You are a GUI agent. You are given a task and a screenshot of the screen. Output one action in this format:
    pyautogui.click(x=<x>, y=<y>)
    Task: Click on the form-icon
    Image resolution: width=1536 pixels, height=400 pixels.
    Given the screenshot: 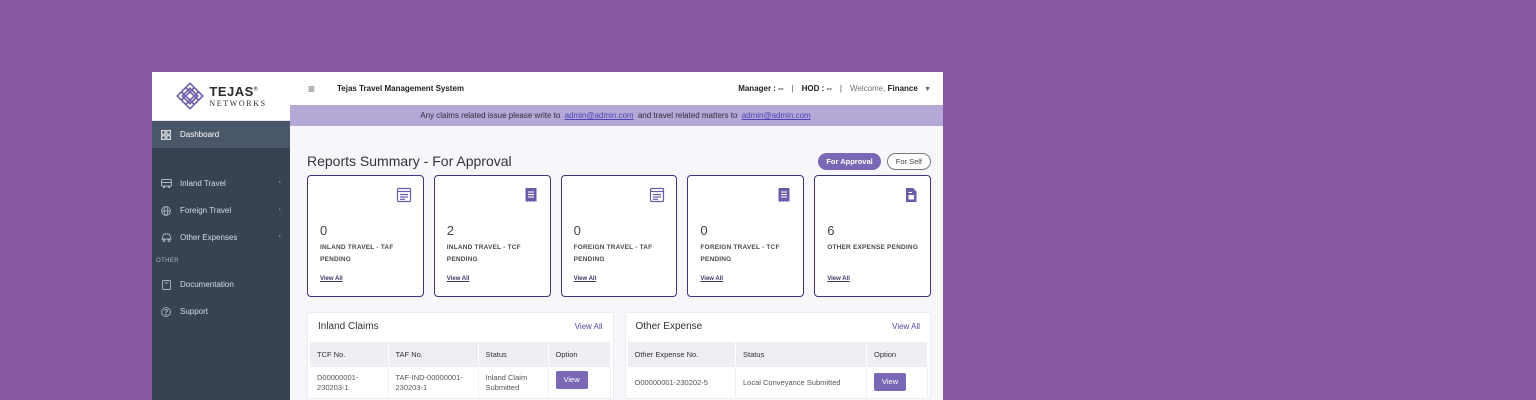 What is the action you would take?
    pyautogui.click(x=657, y=195)
    